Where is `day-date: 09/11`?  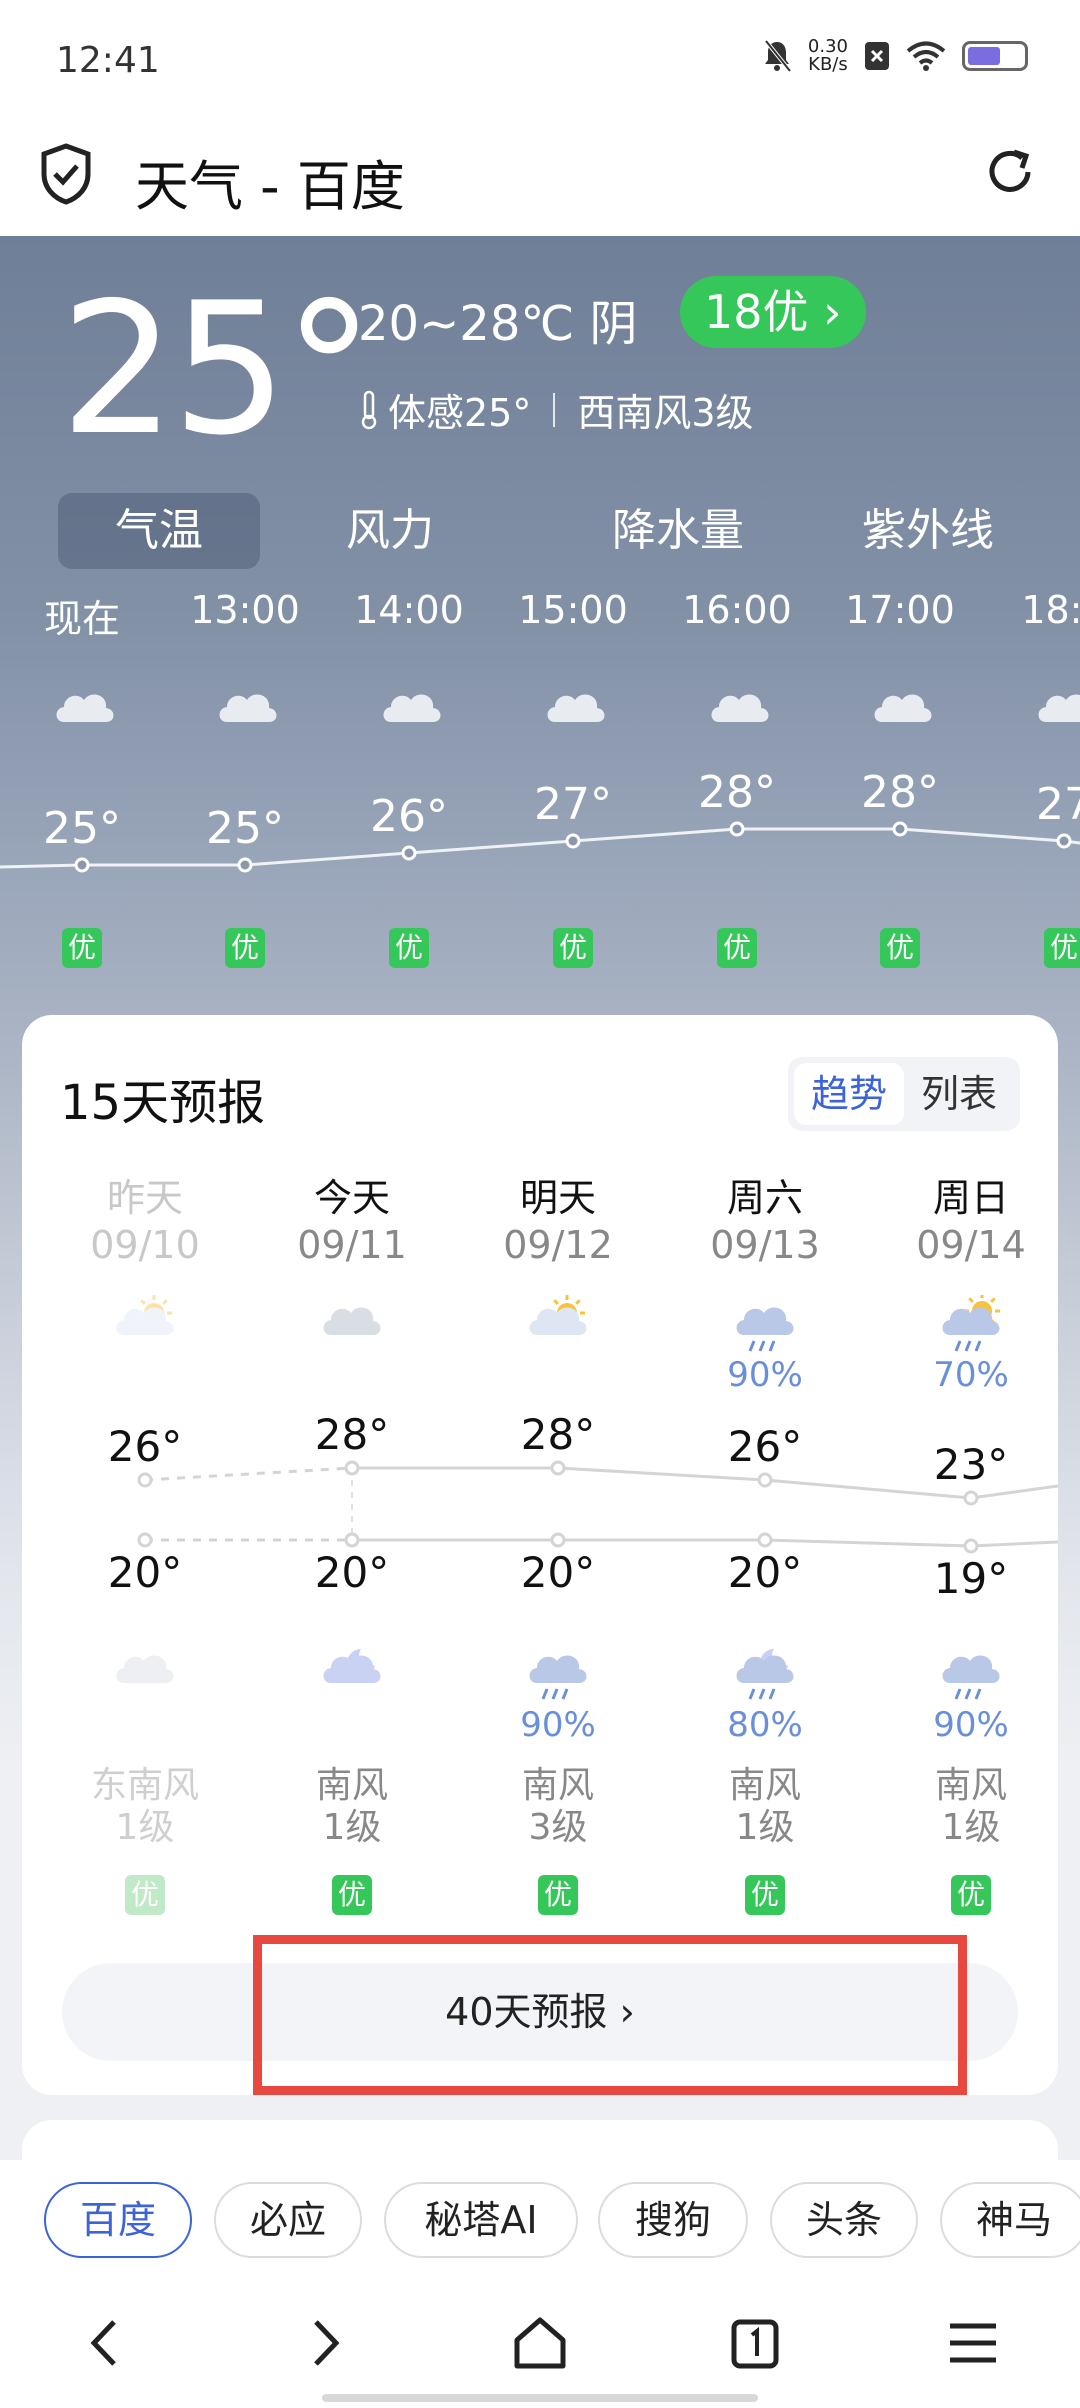 day-date: 09/11 is located at coordinates (352, 1245).